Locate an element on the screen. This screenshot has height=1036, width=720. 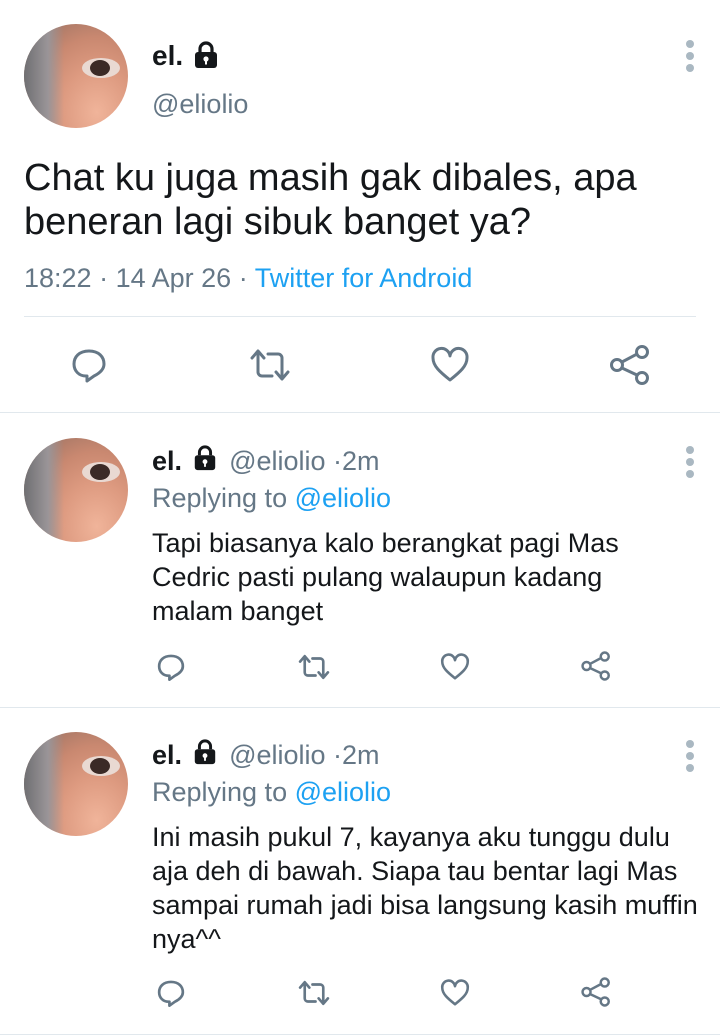
tweet-source: Twitter for Android is located at coordinates (364, 278).